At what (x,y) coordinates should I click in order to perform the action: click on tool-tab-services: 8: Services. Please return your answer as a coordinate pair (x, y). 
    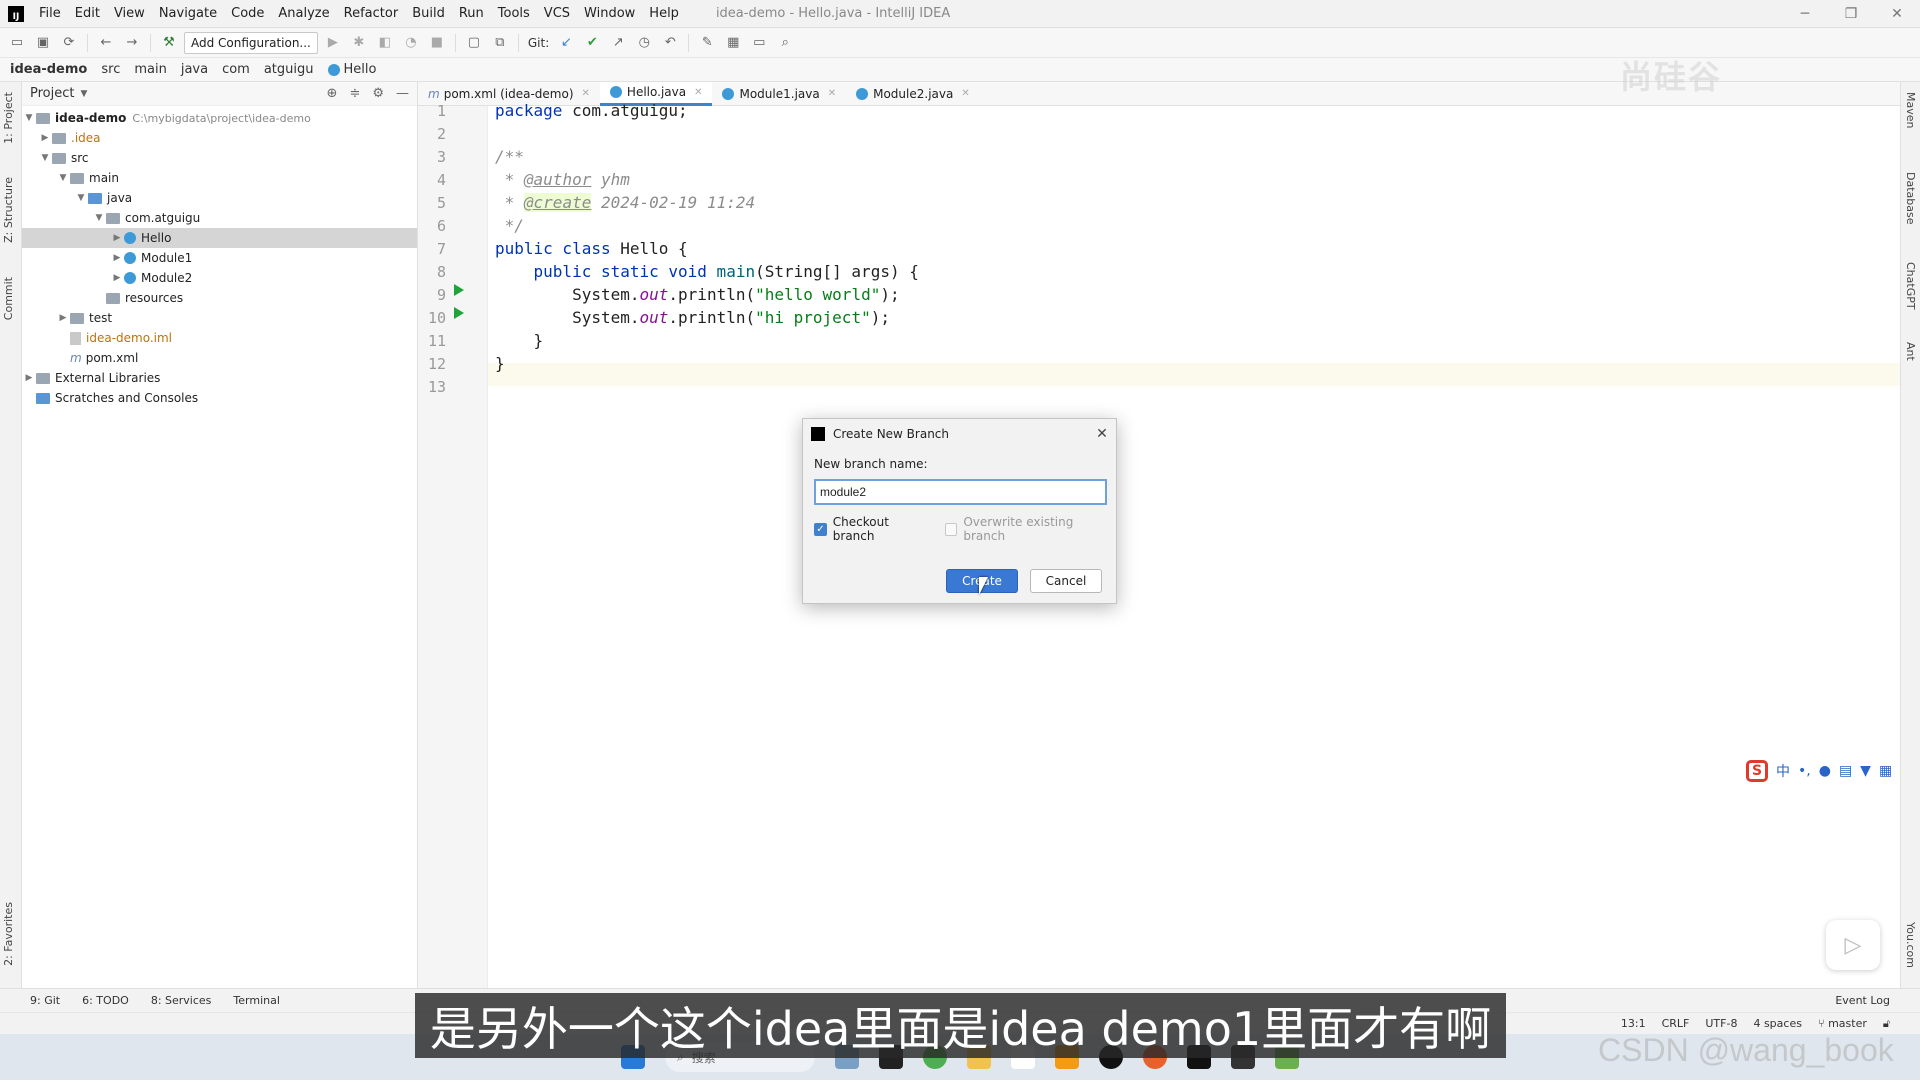
    Looking at the image, I should click on (181, 1000).